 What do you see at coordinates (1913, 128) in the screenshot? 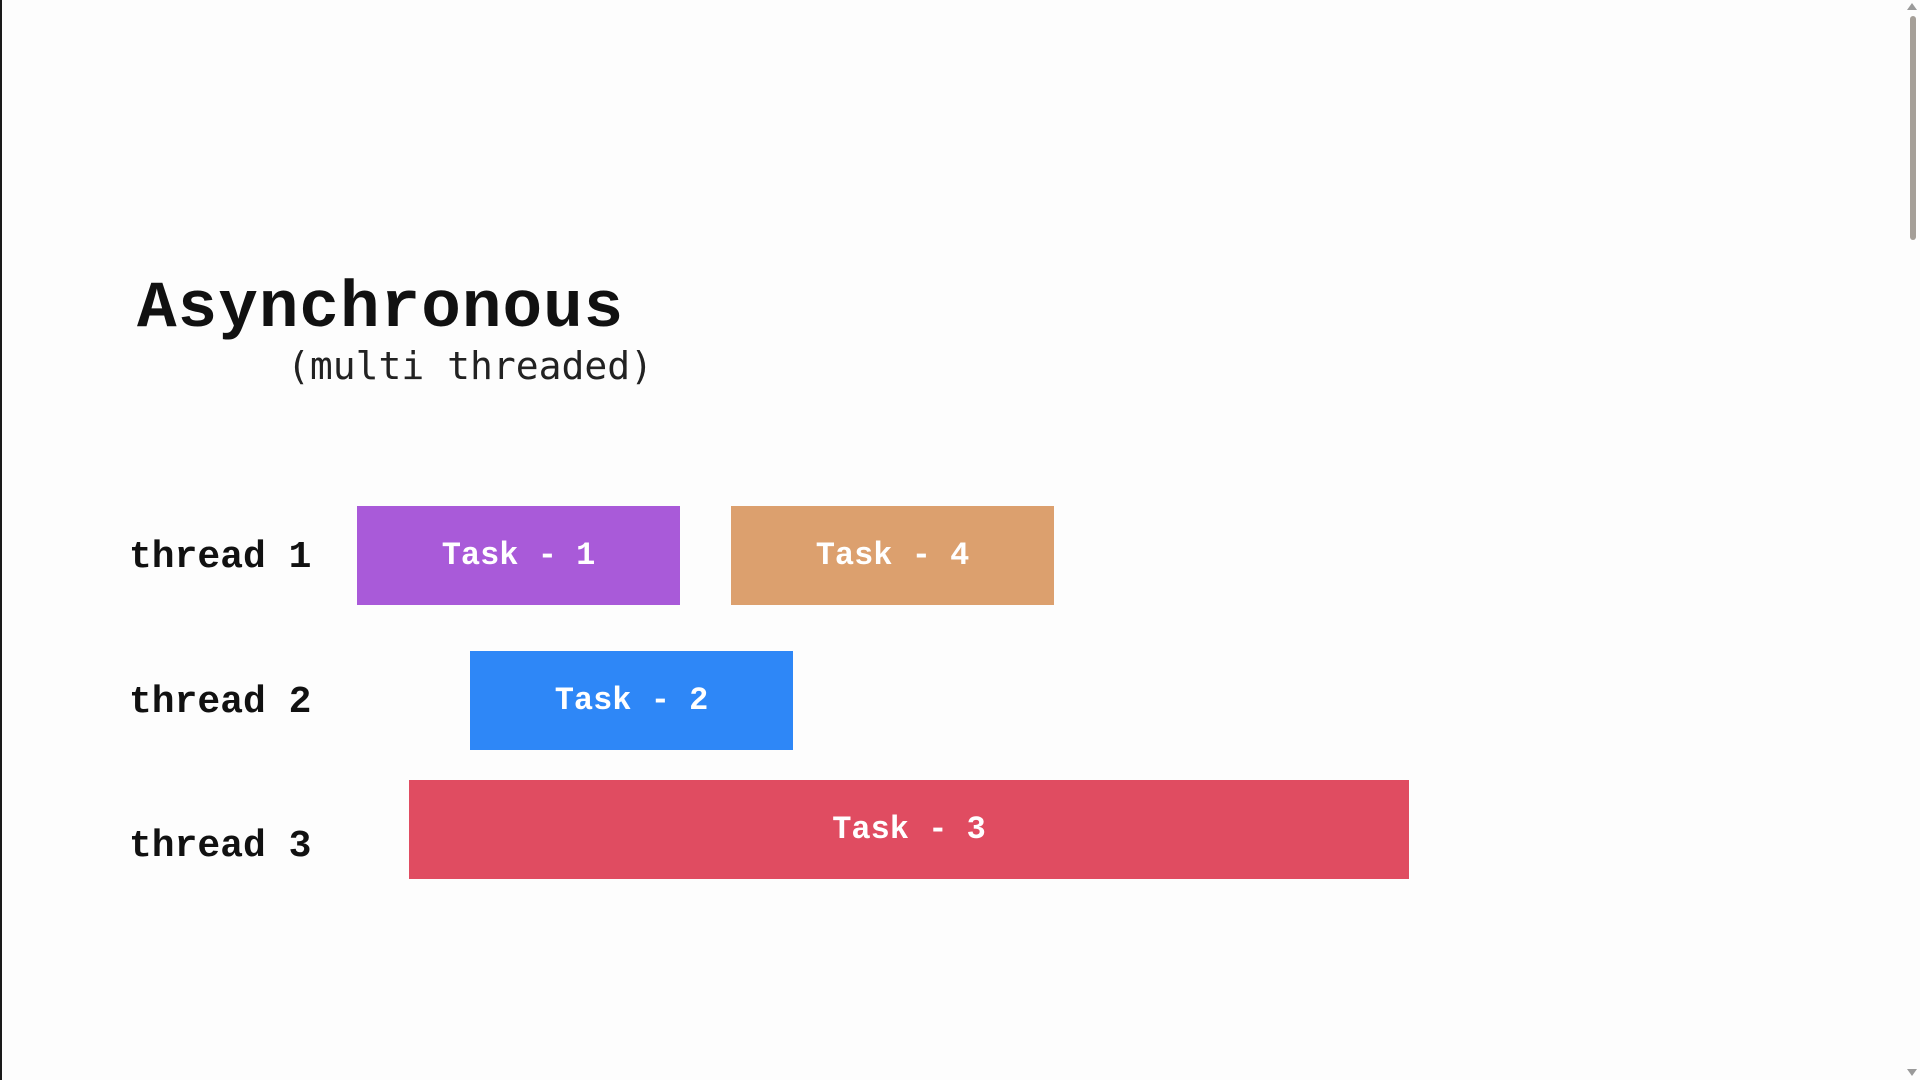
I see `scrollbar-thumb` at bounding box center [1913, 128].